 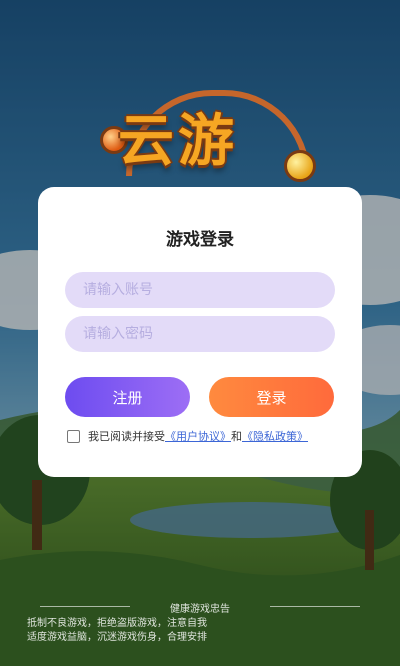 What do you see at coordinates (300, 166) in the screenshot?
I see `logo-coin-icon` at bounding box center [300, 166].